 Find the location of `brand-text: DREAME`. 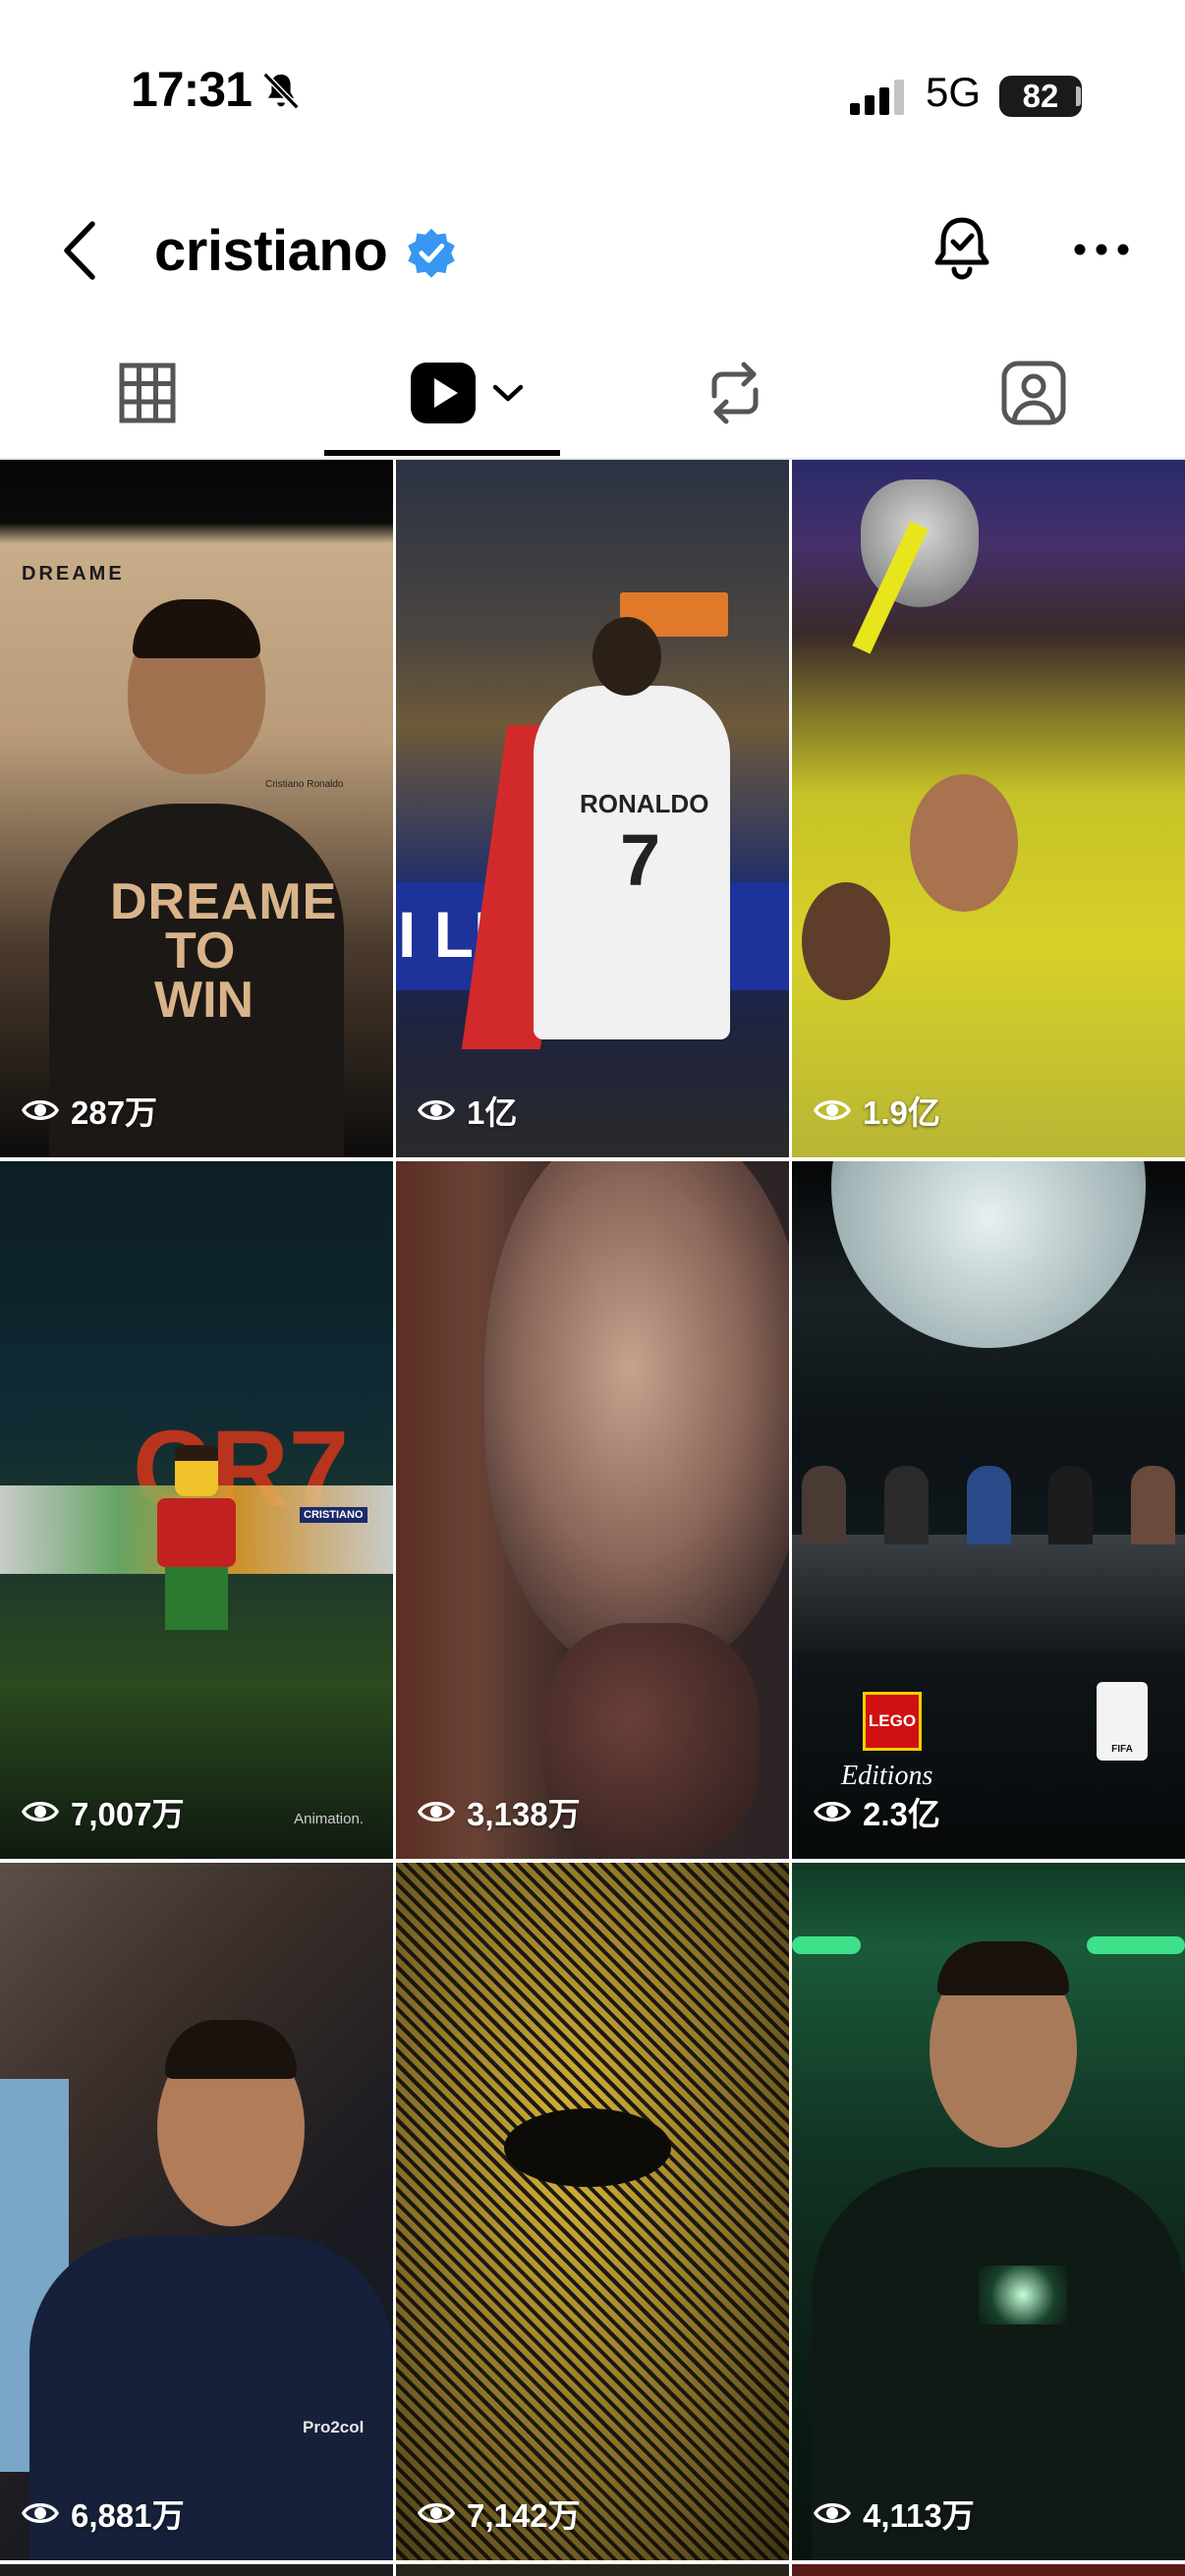

brand-text: DREAME is located at coordinates (74, 574).